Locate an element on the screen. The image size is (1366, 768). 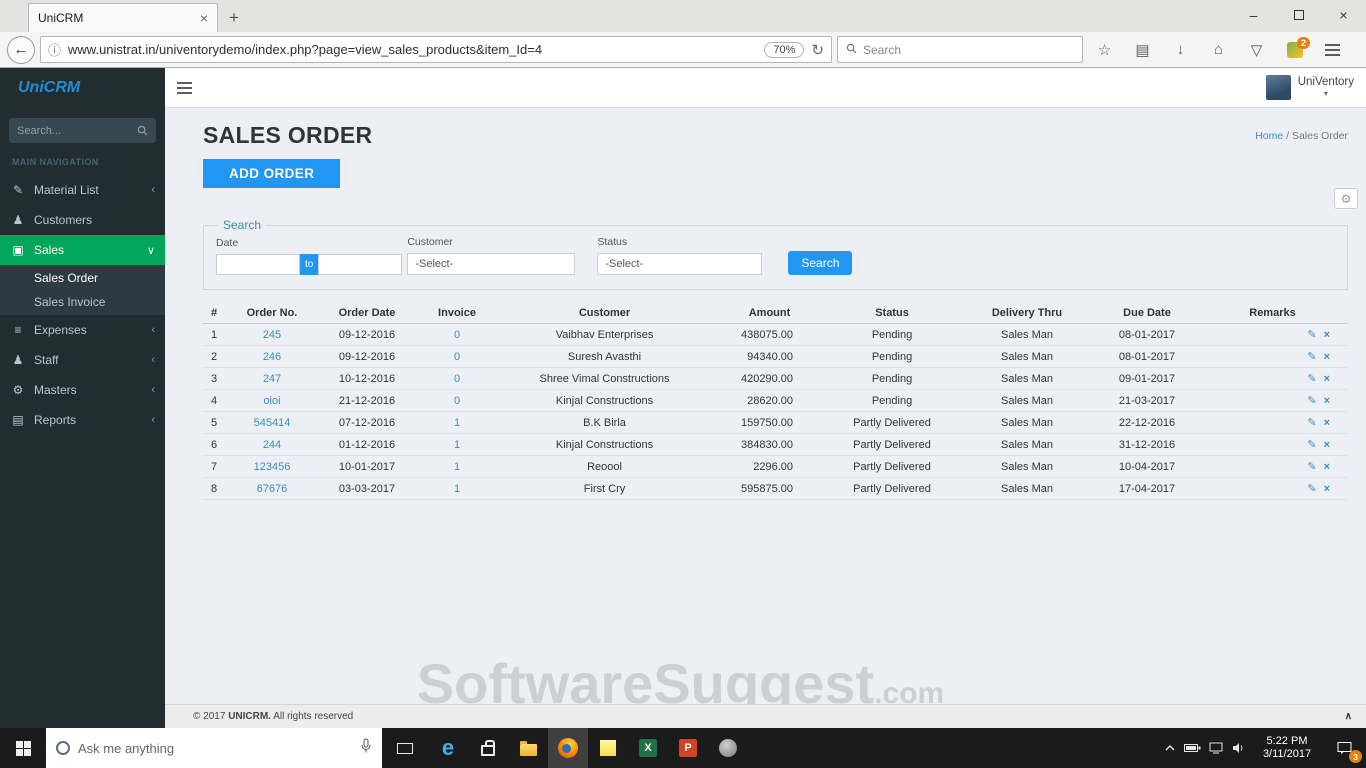
sidebar-item-material-list: ✎ Material List ‹ is located at coordinates (82, 190).